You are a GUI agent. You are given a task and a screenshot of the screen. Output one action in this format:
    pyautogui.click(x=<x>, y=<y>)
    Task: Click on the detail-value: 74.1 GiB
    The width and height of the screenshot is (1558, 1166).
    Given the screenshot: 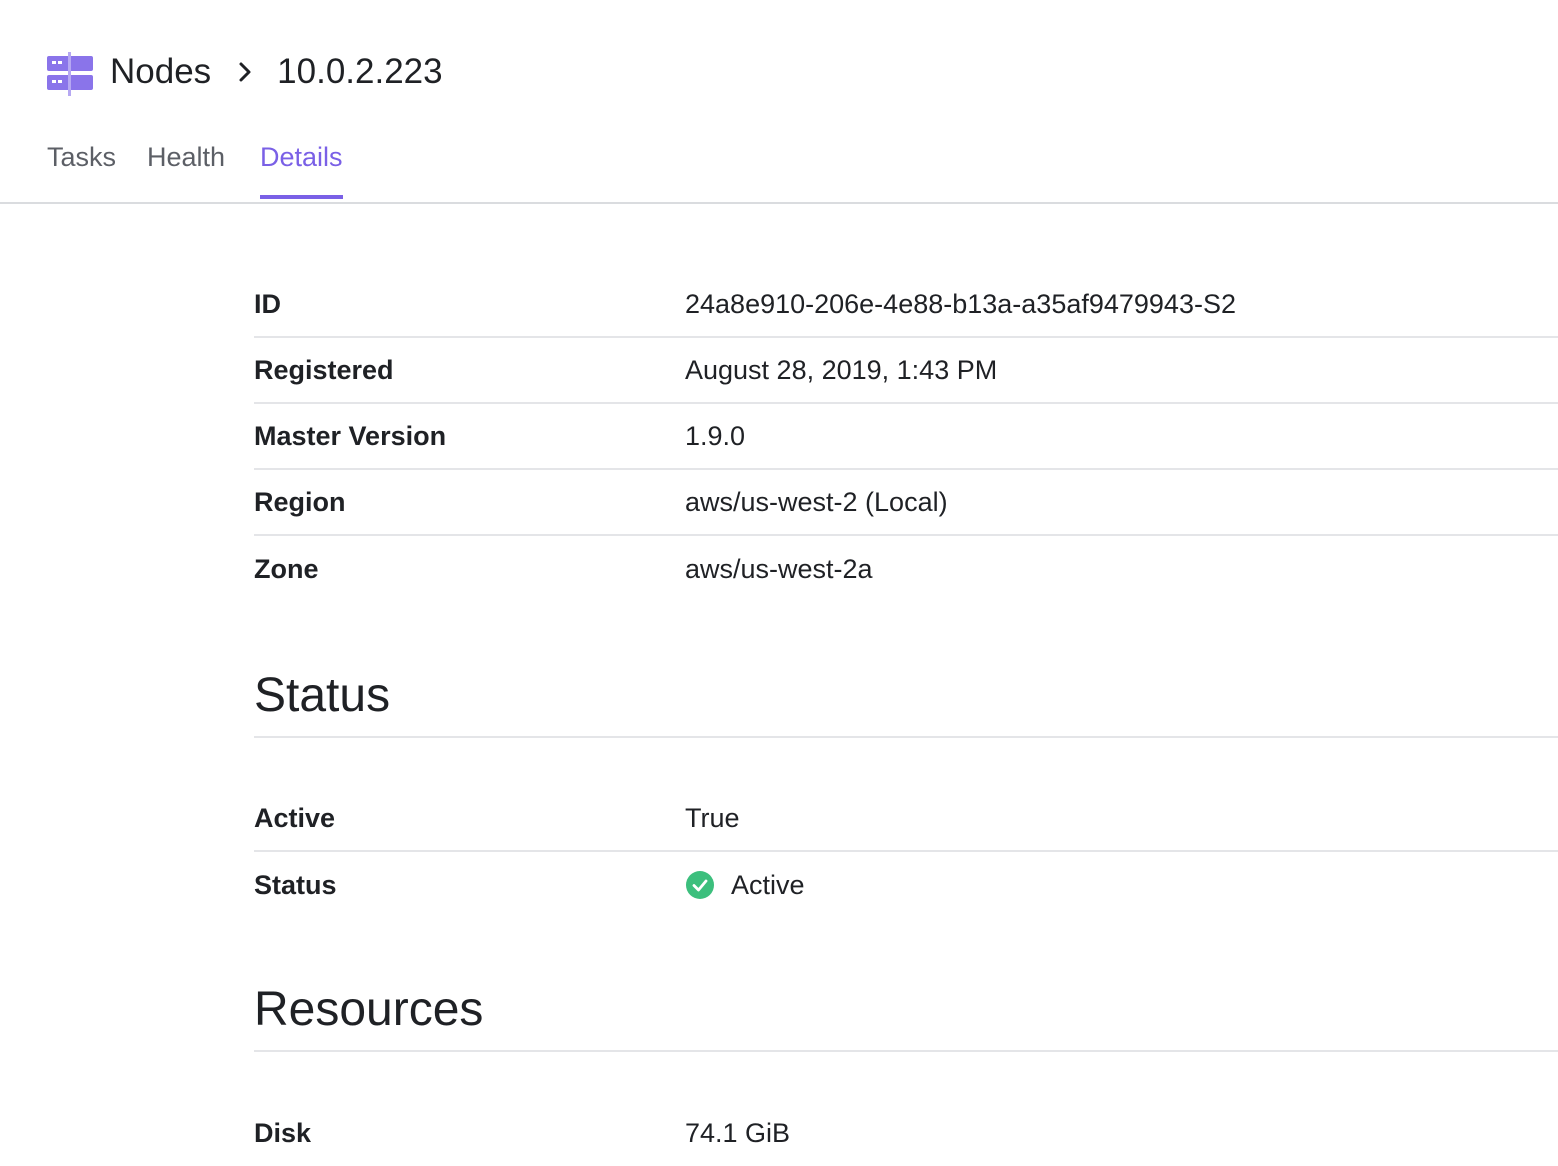 What is the action you would take?
    pyautogui.click(x=738, y=1132)
    